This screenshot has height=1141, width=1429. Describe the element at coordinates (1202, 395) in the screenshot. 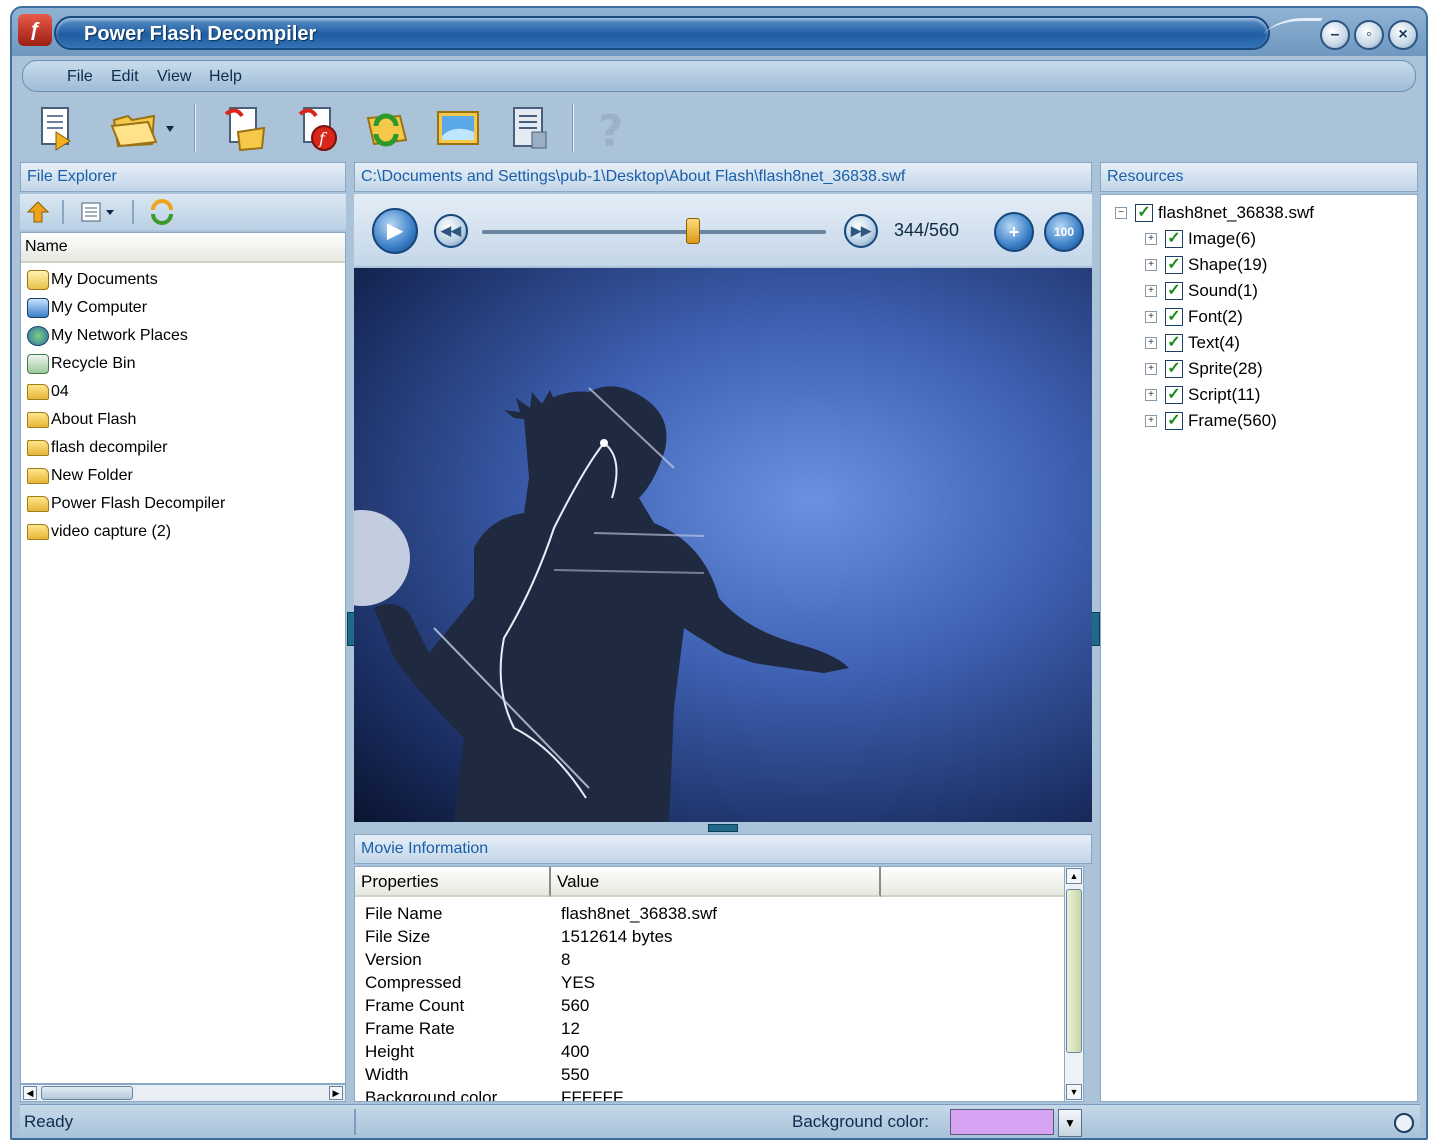

I see `tree-item-script: + ✓ Script(11)` at that location.